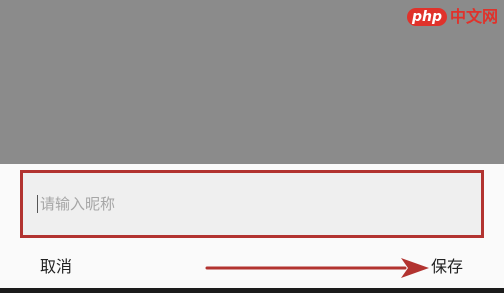 The width and height of the screenshot is (504, 293). I want to click on nickname-input, so click(240, 204).